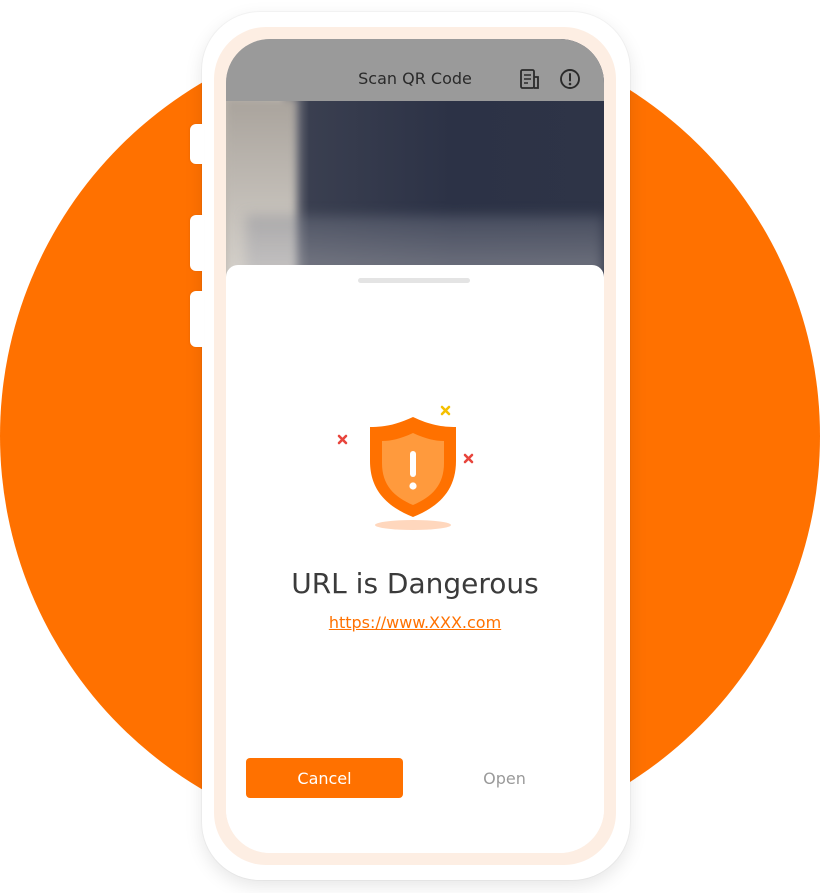 This screenshot has height=893, width=820. Describe the element at coordinates (504, 778) in the screenshot. I see `open-button: Open` at that location.